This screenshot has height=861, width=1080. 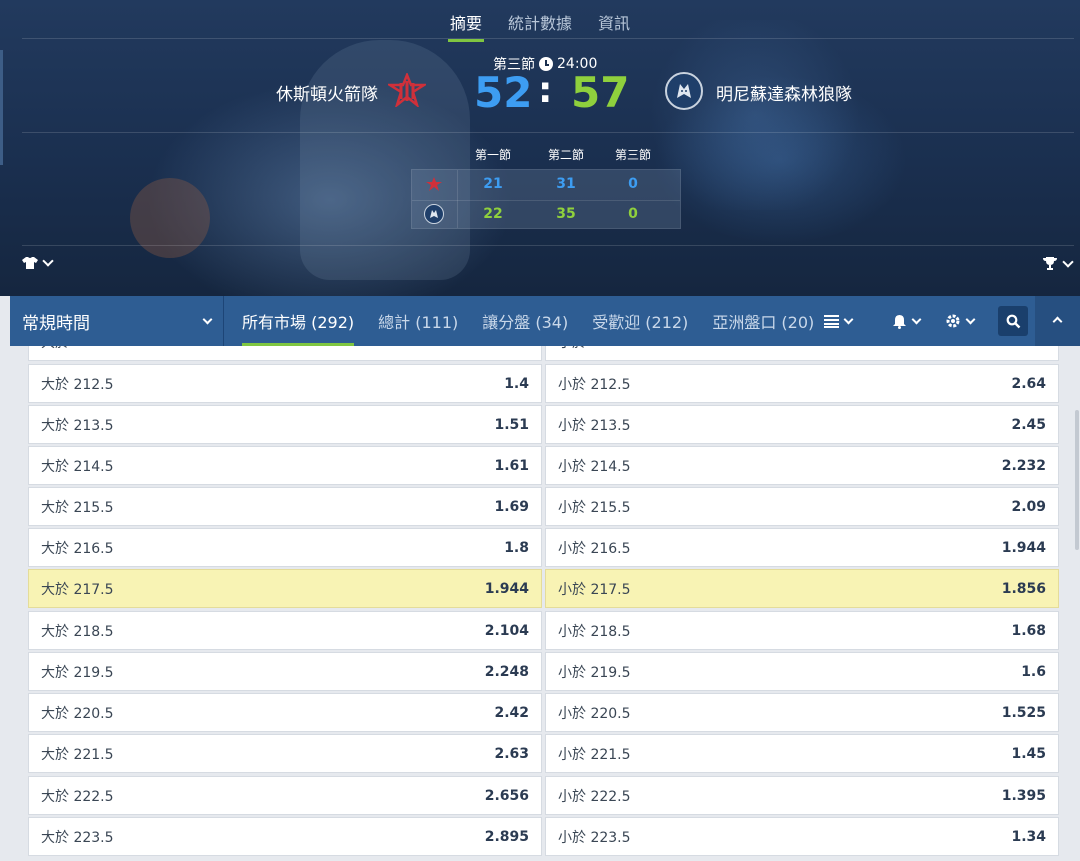 I want to click on rockets-logo-icon, so click(x=407, y=90).